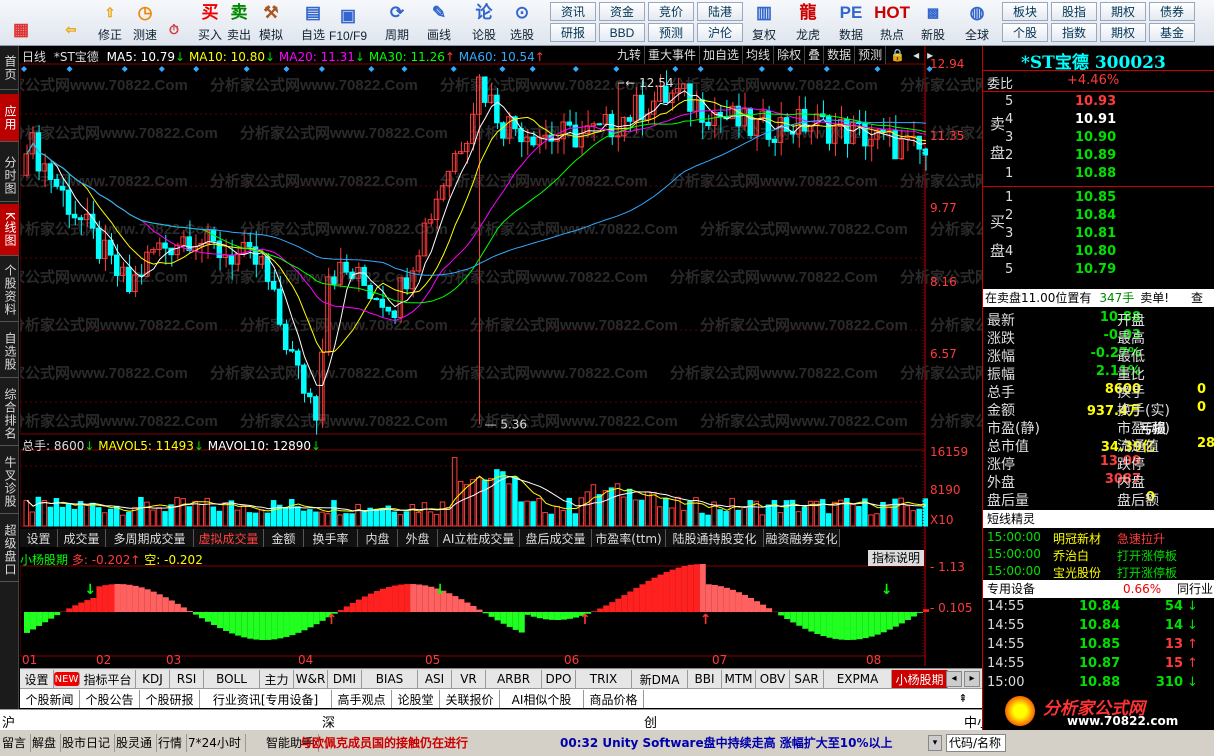  What do you see at coordinates (671, 11) in the screenshot?
I see `toolbar-small-button: 竞价` at bounding box center [671, 11].